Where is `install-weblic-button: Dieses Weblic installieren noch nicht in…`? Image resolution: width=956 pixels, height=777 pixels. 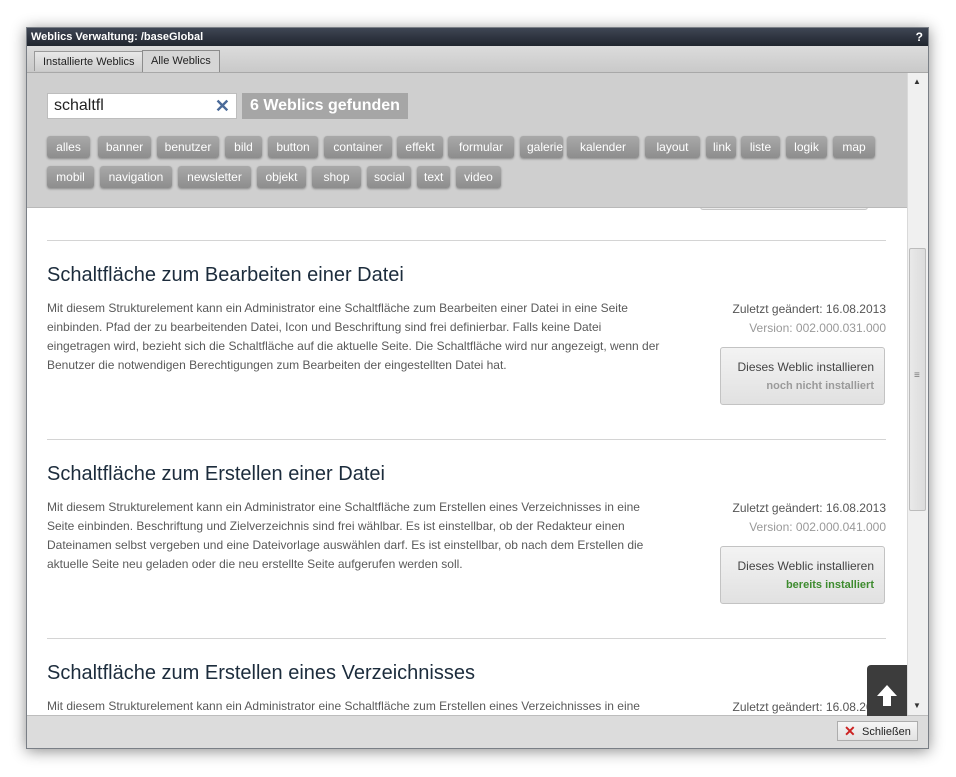
install-weblic-button: Dieses Weblic installieren noch nicht in… is located at coordinates (802, 376).